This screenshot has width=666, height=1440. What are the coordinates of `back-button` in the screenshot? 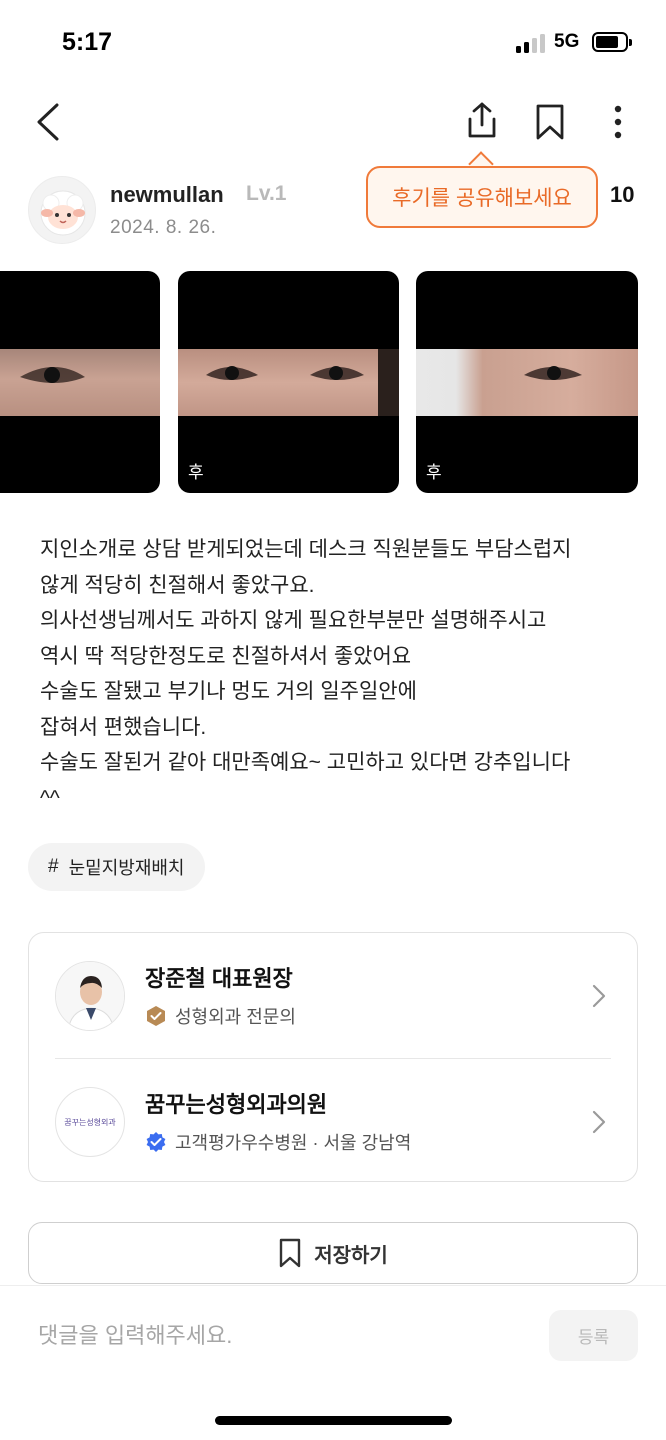 It's located at (48, 122).